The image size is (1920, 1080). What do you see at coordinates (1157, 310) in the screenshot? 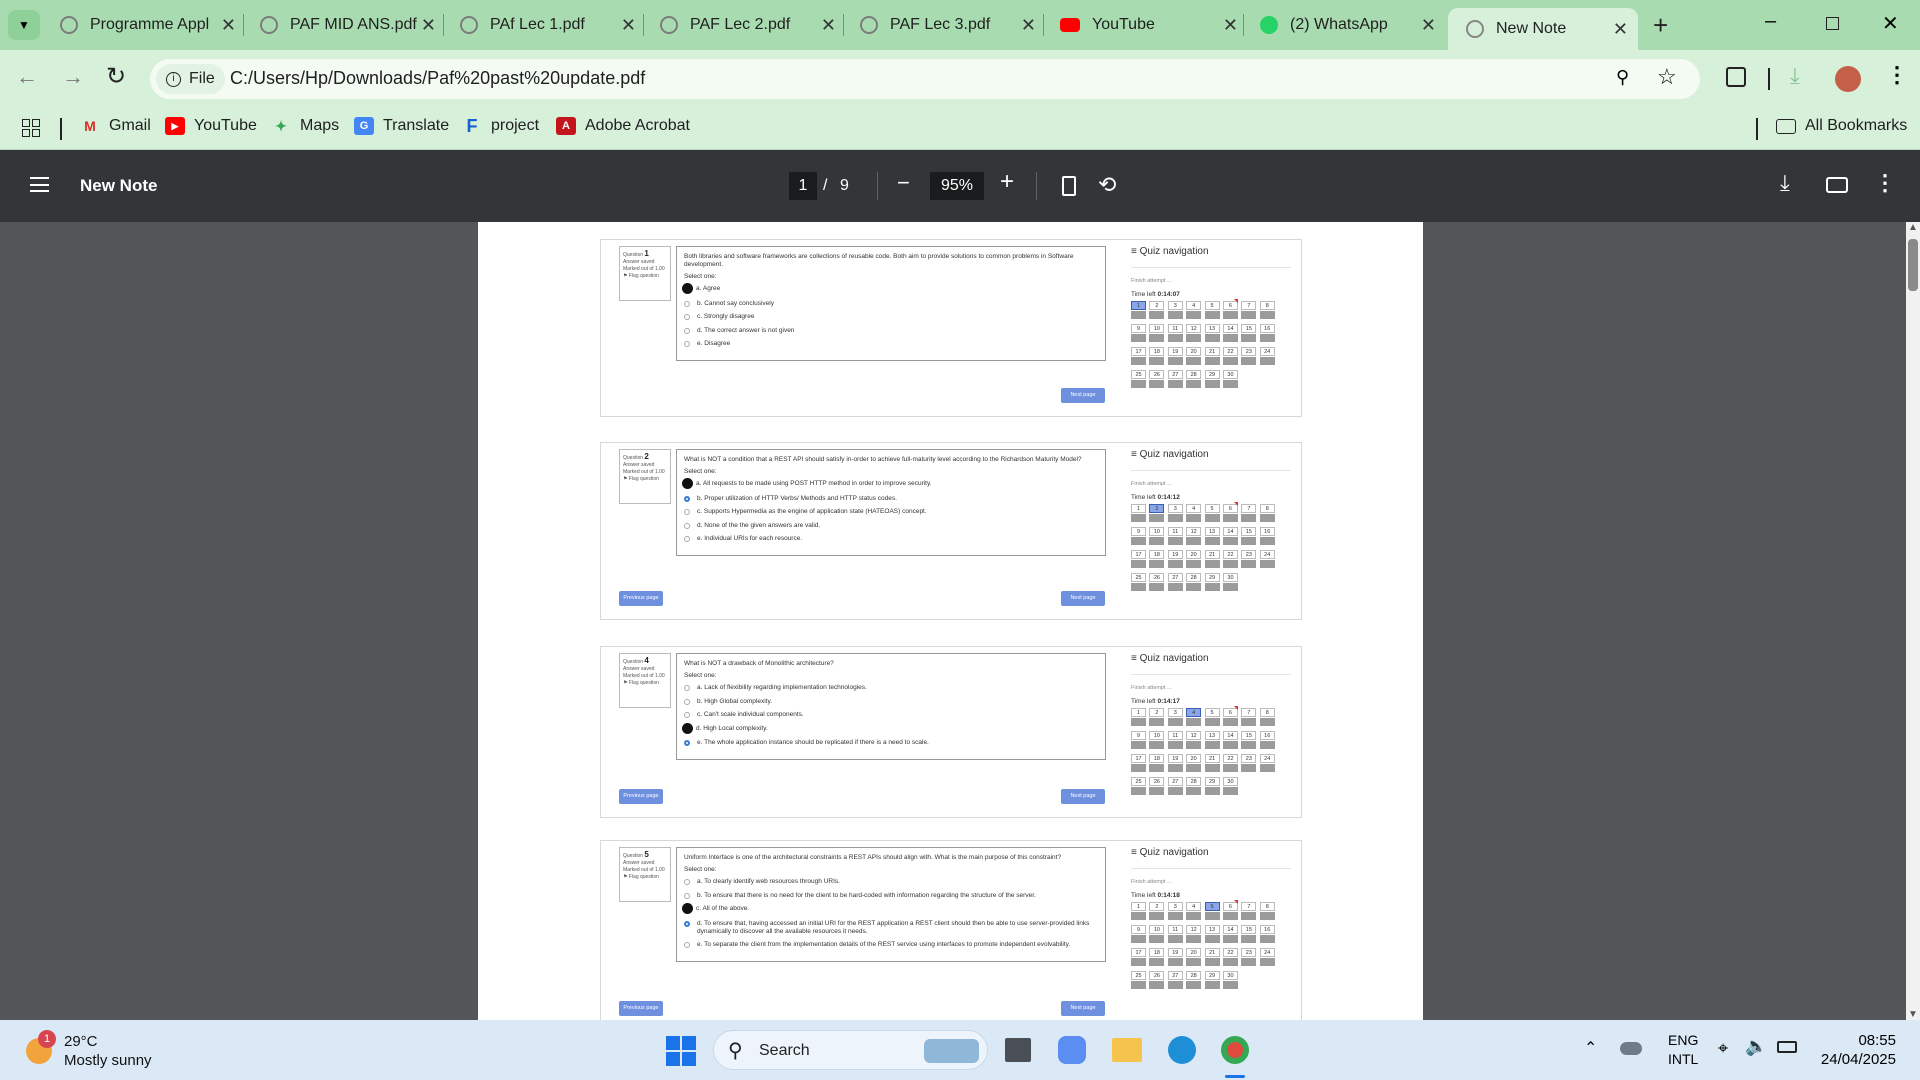
I see `quiz-nav-button: 2` at bounding box center [1157, 310].